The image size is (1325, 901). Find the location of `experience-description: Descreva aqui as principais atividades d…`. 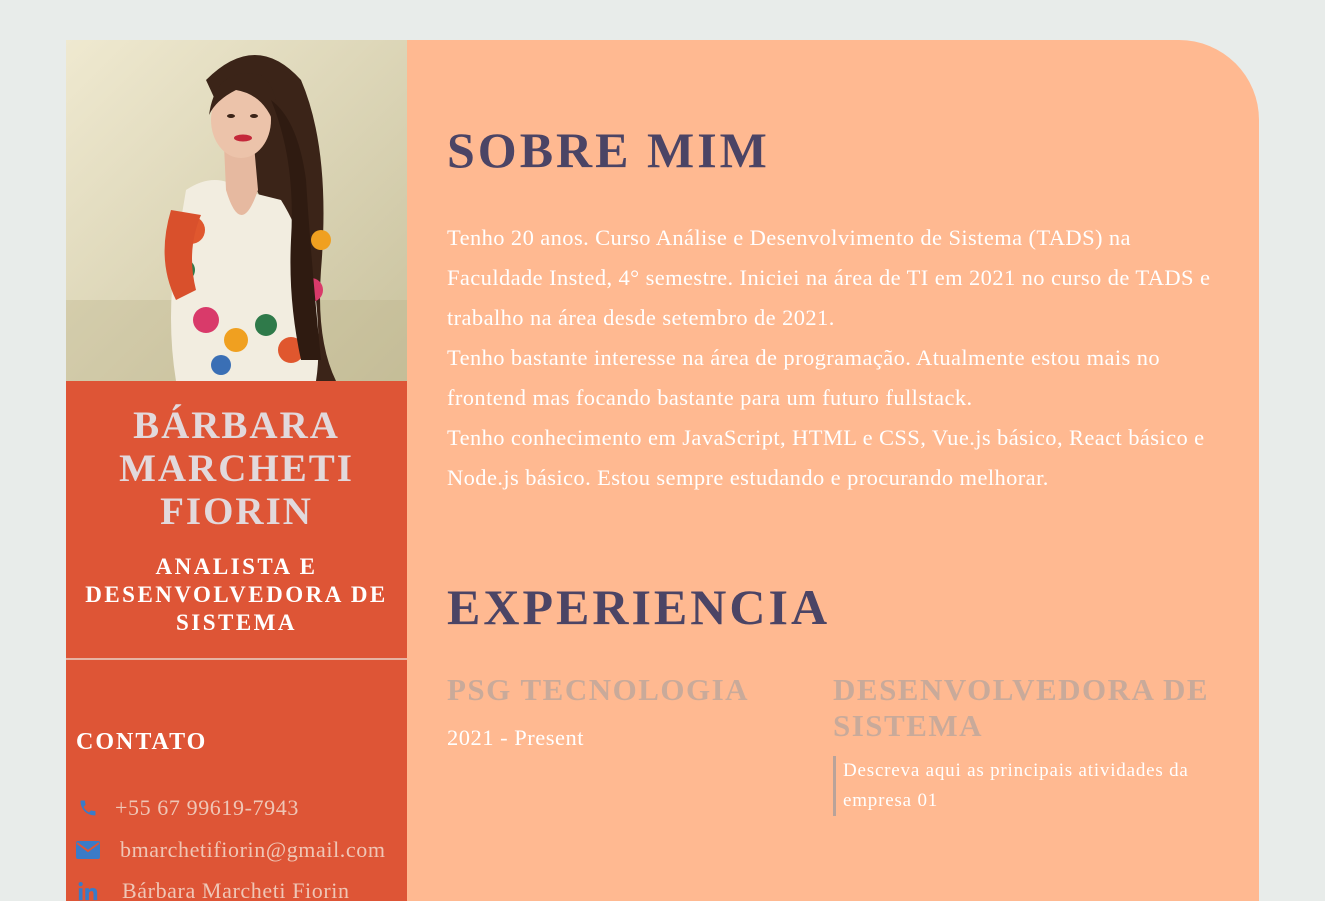

experience-description: Descreva aqui as principais atividades d… is located at coordinates (1028, 786).